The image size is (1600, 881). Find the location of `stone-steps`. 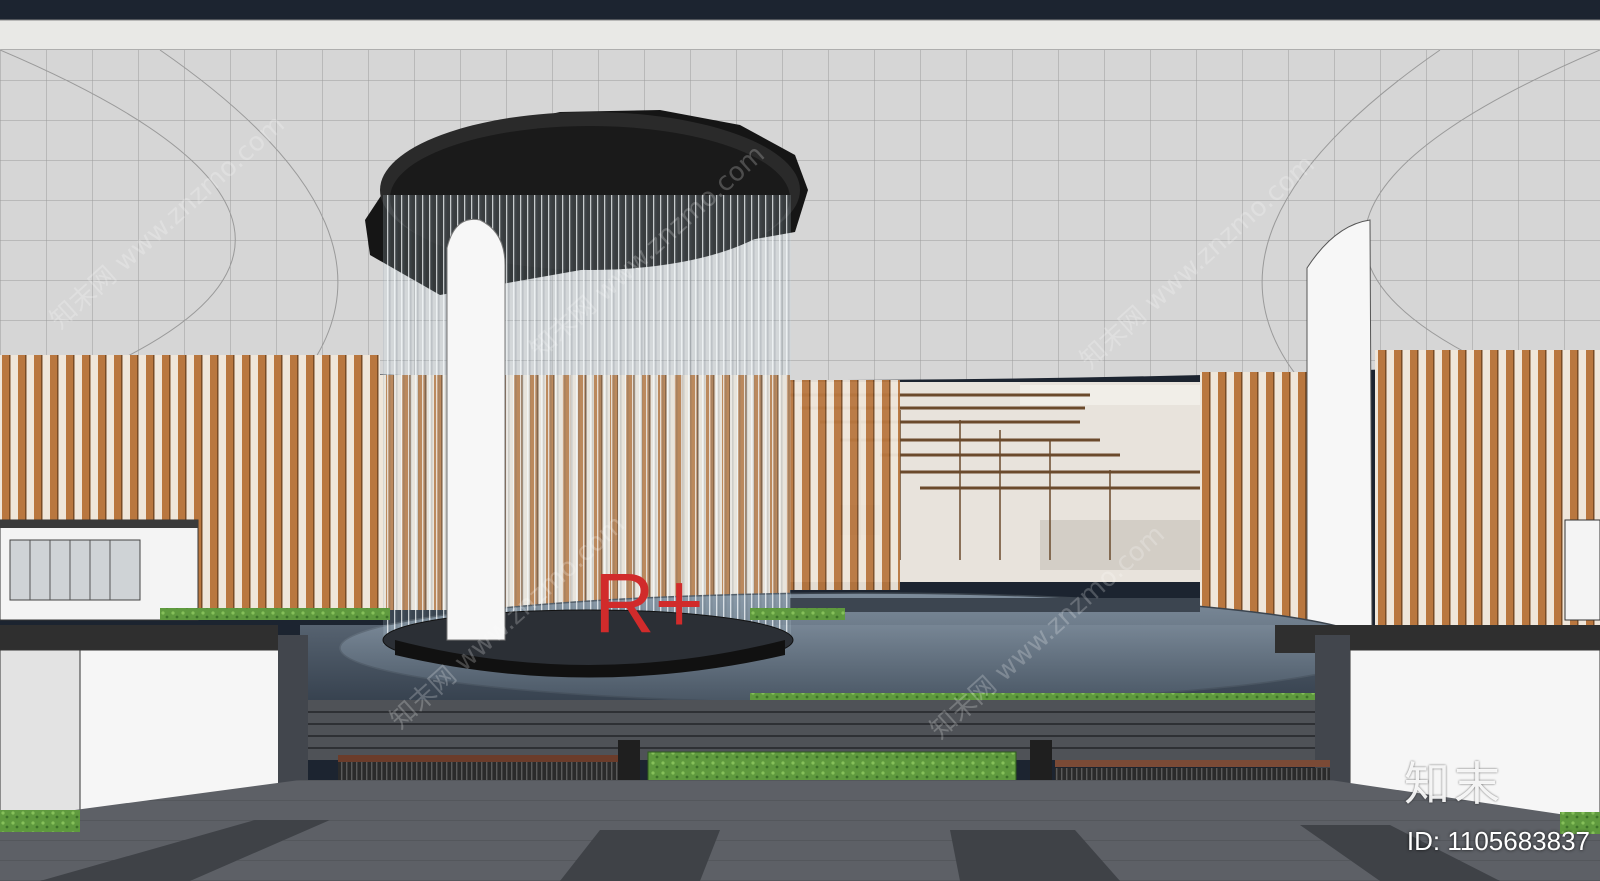

stone-steps is located at coordinates (815, 730).